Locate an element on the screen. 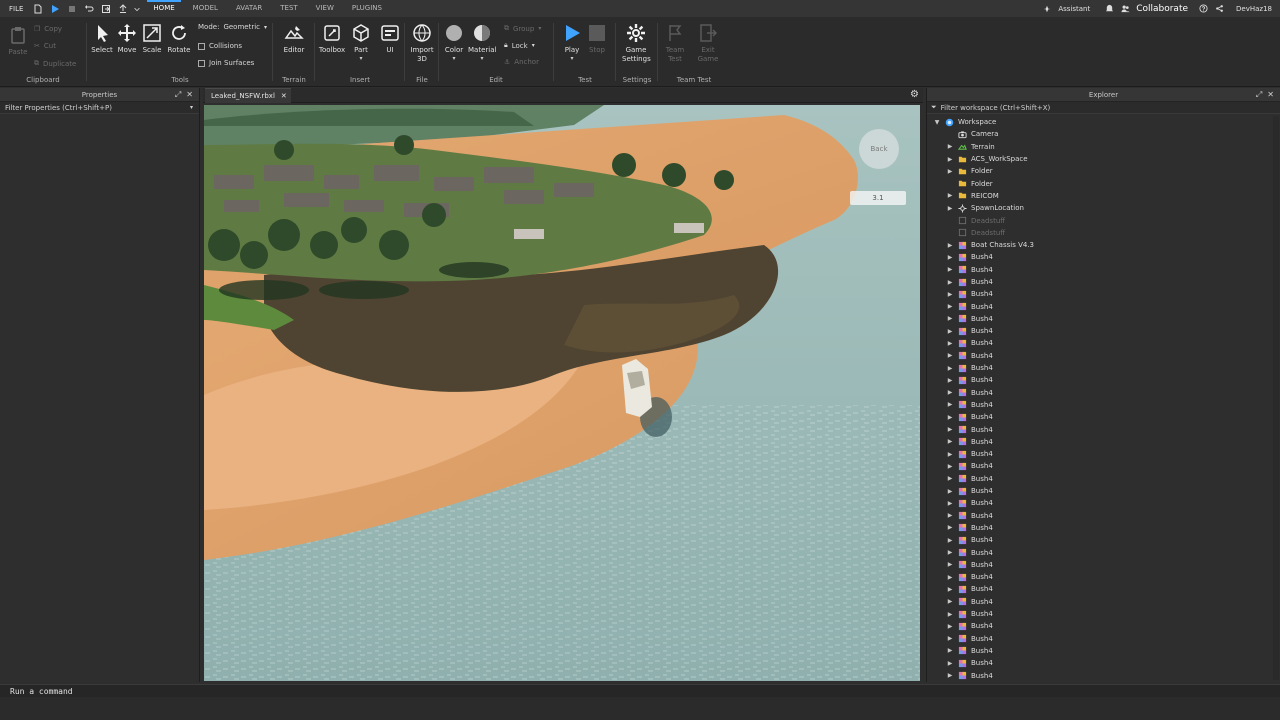 This screenshot has width=1280, height=720. toolbox-button: Toolbox is located at coordinates (332, 39).